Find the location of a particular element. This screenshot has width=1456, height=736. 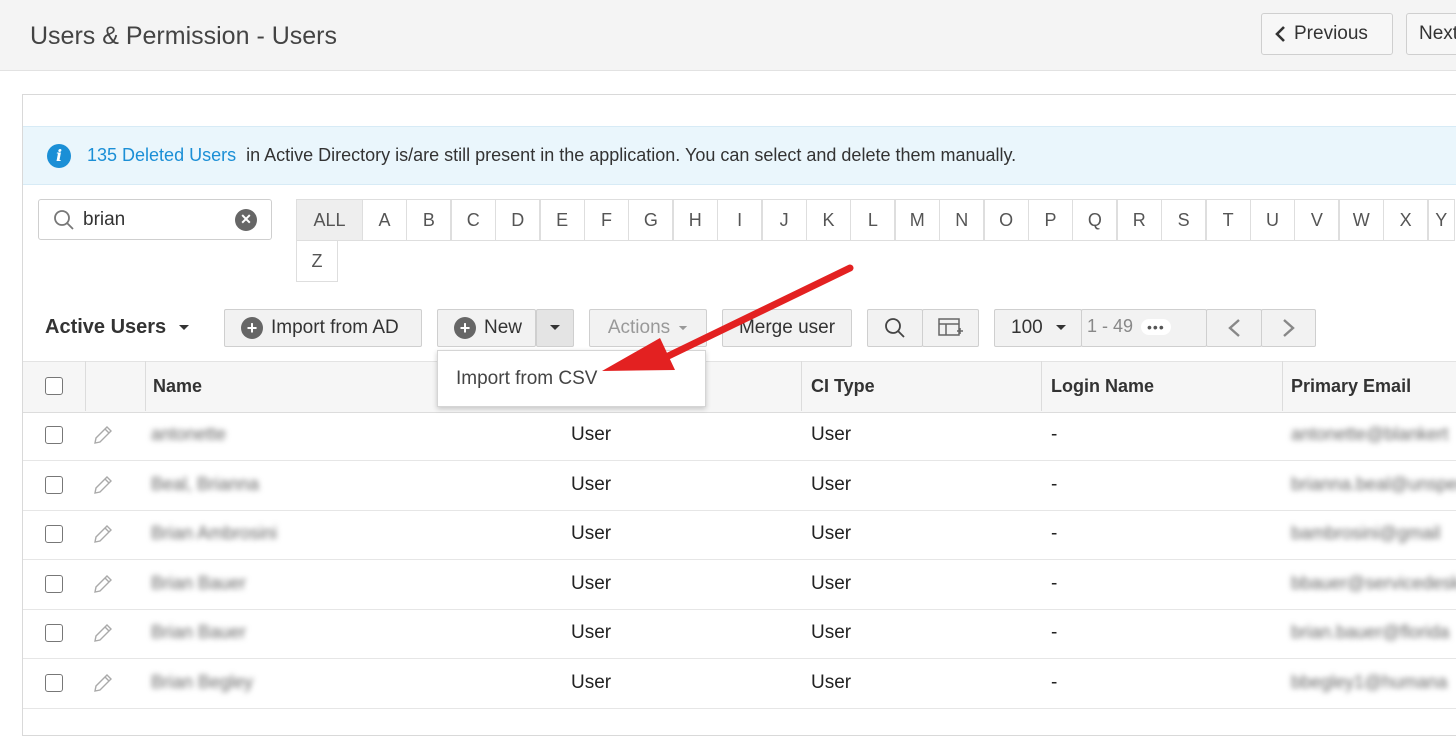

alpha-filter-i: I is located at coordinates (740, 220).